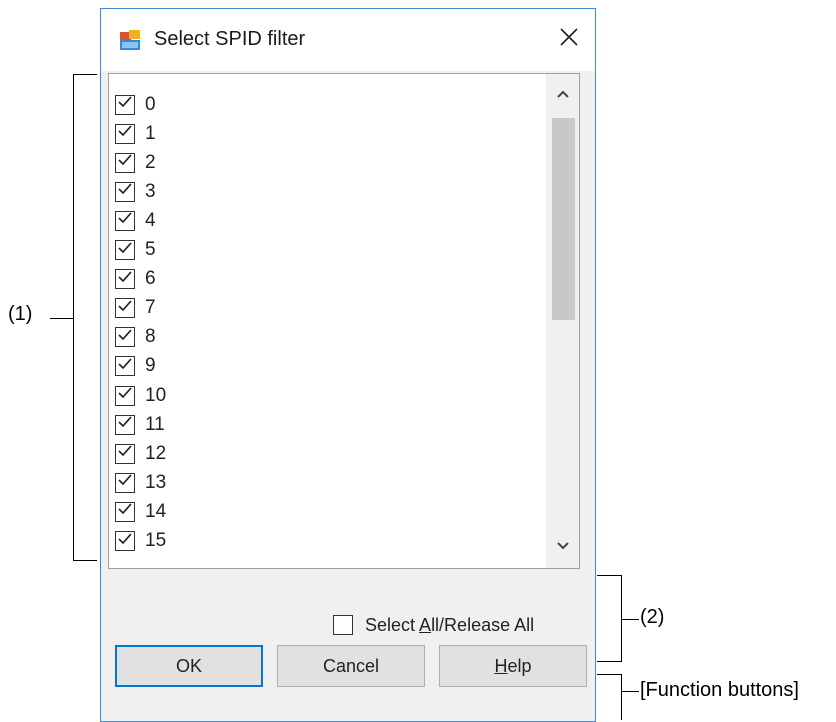 This screenshot has width=836, height=722. What do you see at coordinates (150, 133) in the screenshot?
I see `item-label: 1` at bounding box center [150, 133].